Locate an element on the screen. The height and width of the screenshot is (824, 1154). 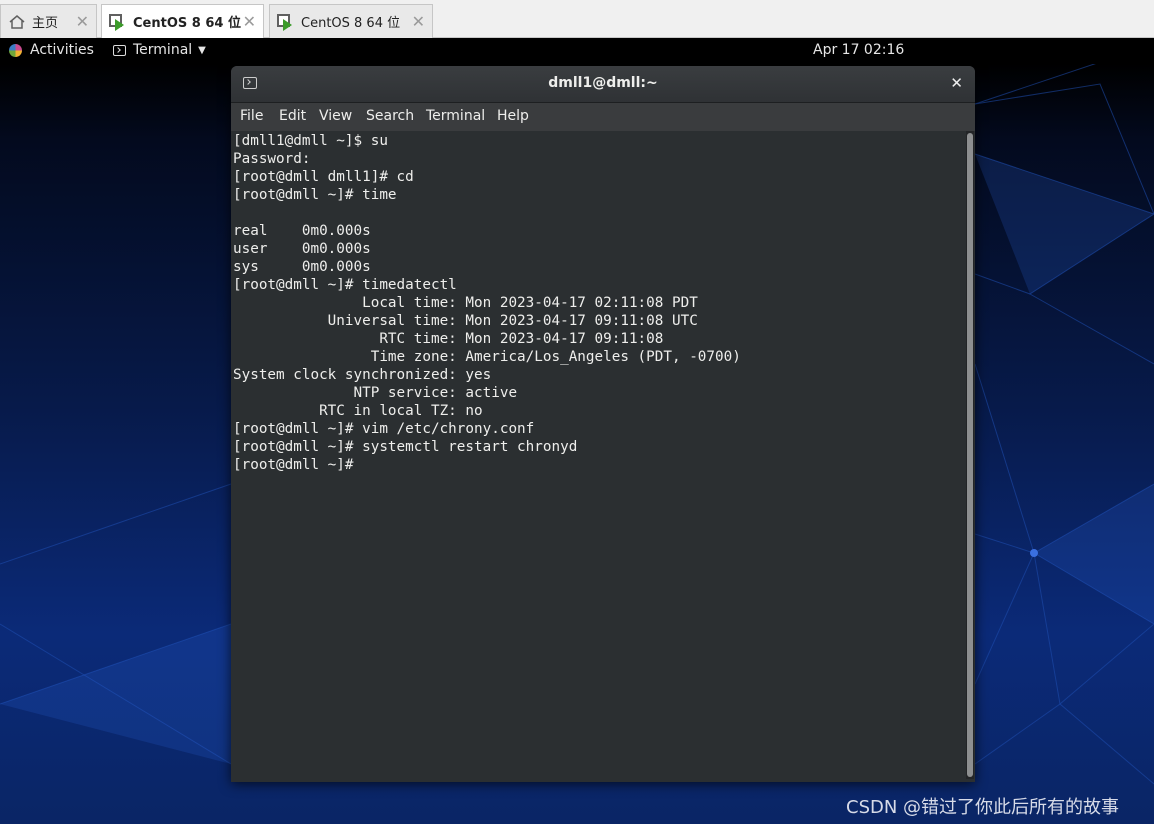
terminal-line: Local time: Mon 2023-04-17 02:11:08 PDT is located at coordinates (465, 303).